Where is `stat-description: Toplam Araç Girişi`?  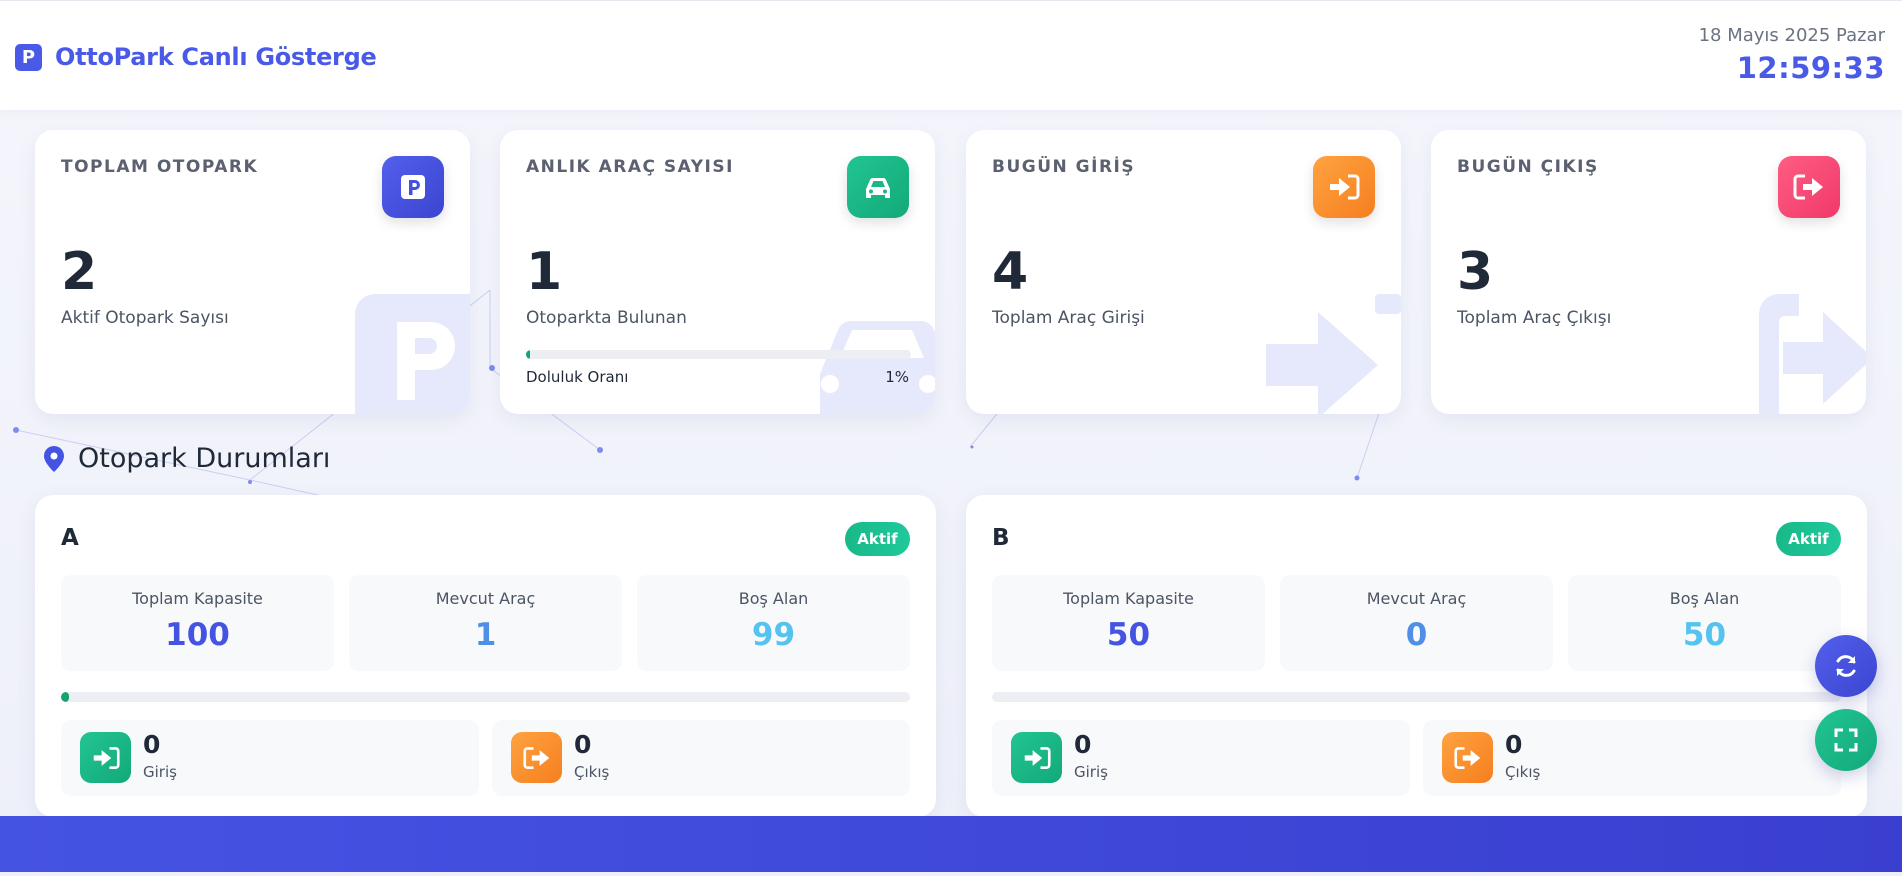 stat-description: Toplam Araç Girişi is located at coordinates (1068, 318).